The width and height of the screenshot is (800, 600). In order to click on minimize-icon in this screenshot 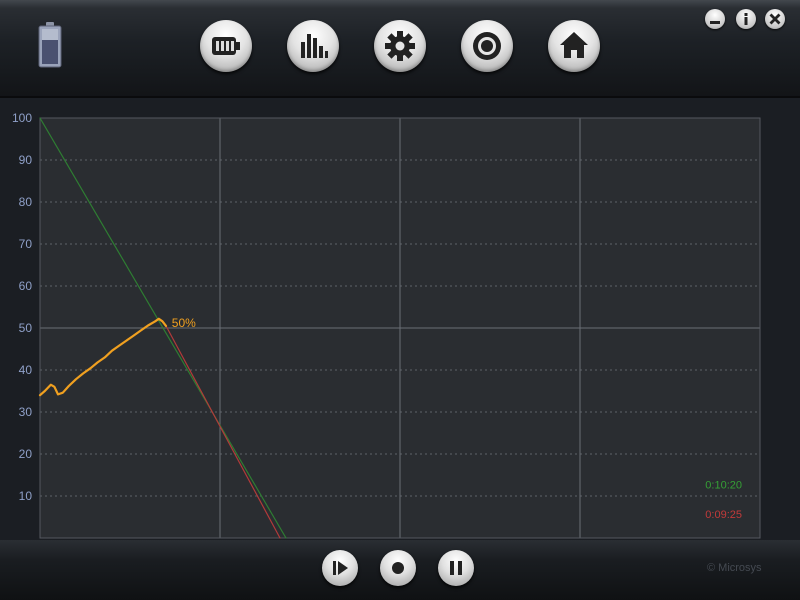, I will do `click(715, 22)`.